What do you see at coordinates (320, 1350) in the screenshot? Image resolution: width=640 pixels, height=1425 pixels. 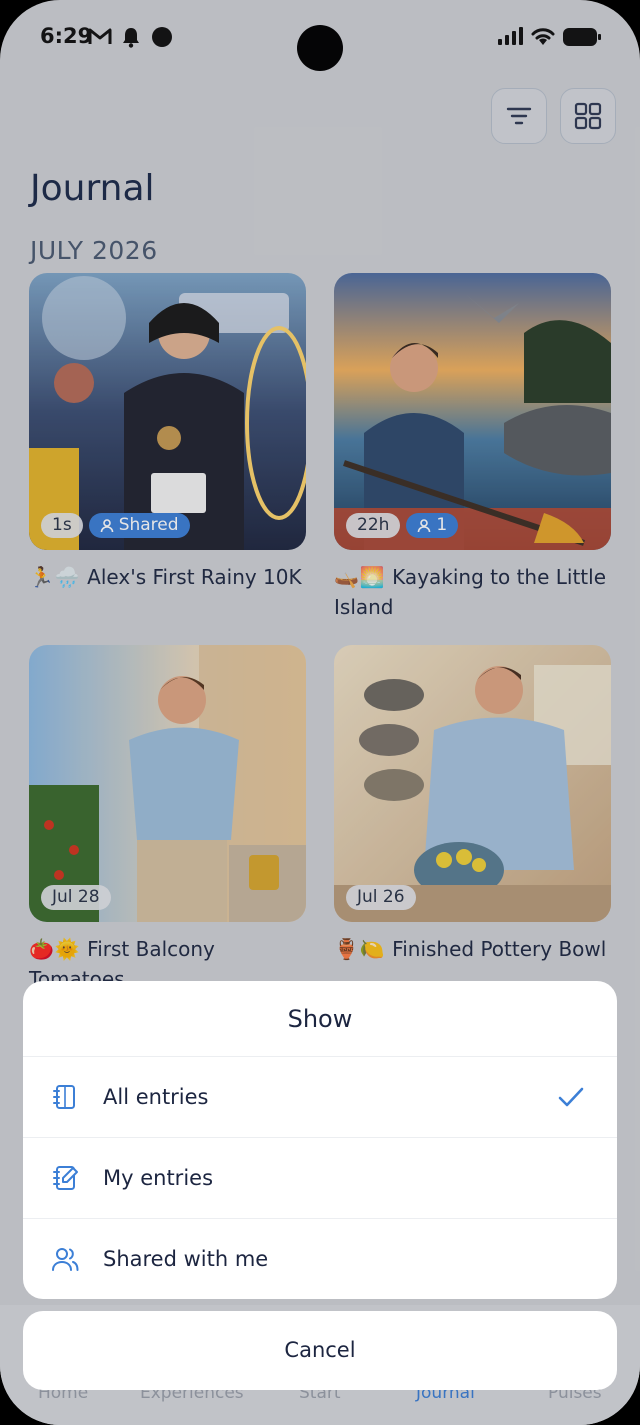 I see `cancel-button: Cancel` at bounding box center [320, 1350].